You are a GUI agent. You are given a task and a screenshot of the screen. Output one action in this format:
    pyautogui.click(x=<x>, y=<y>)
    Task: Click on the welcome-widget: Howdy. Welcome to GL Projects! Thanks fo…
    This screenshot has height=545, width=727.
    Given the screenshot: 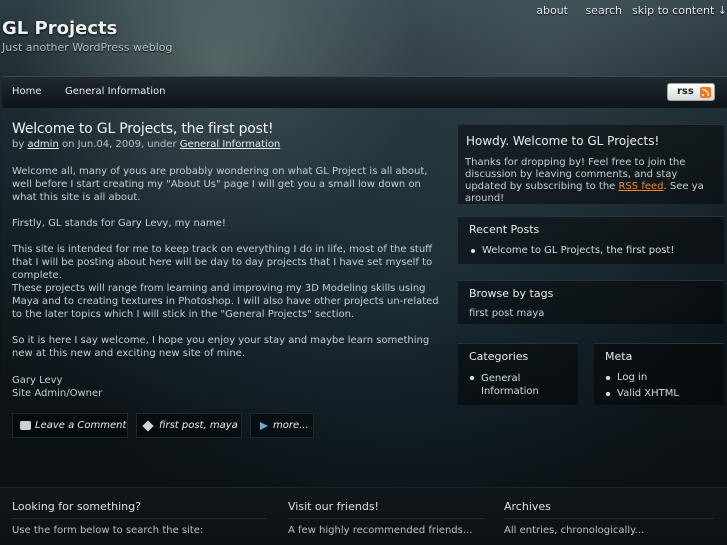 What is the action you would take?
    pyautogui.click(x=591, y=164)
    